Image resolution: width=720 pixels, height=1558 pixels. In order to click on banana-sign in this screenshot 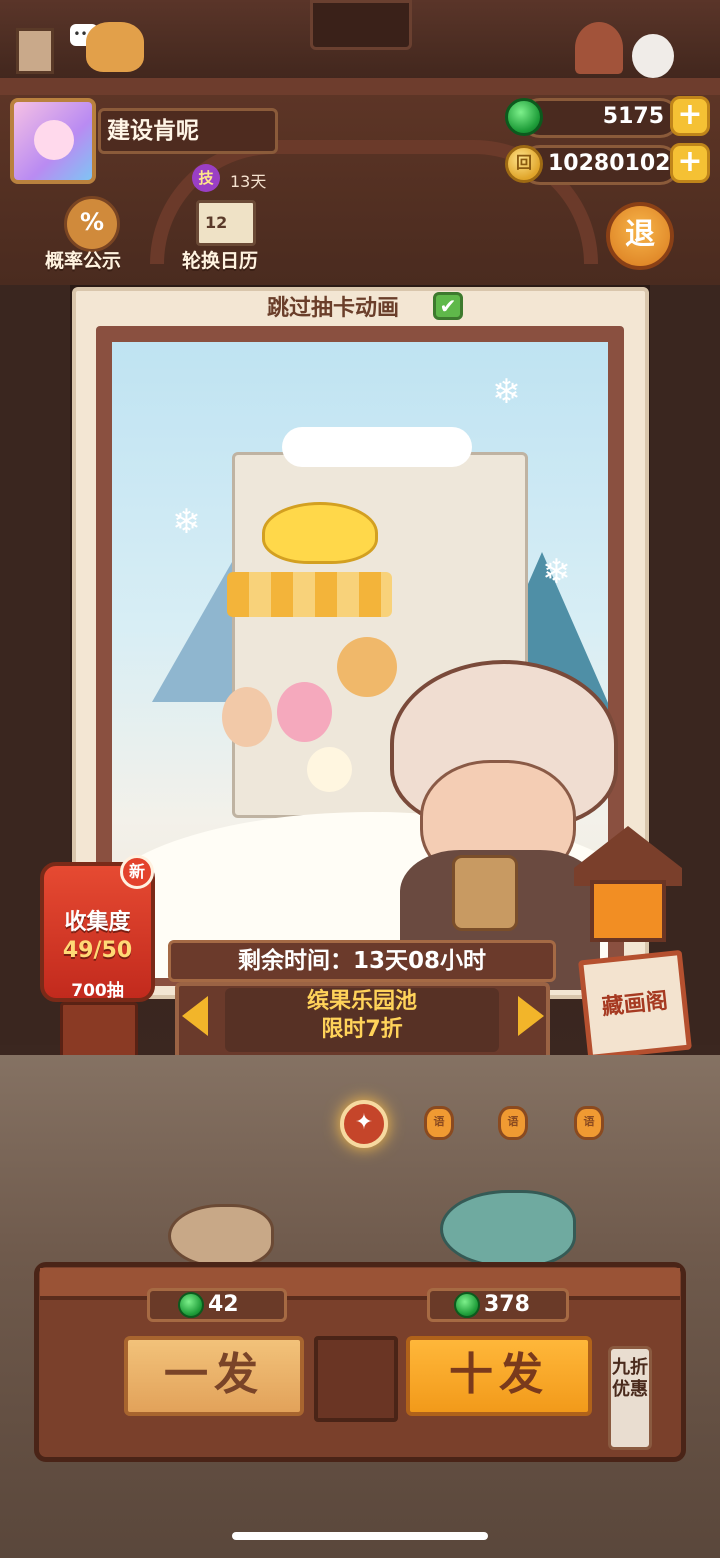, I will do `click(320, 533)`.